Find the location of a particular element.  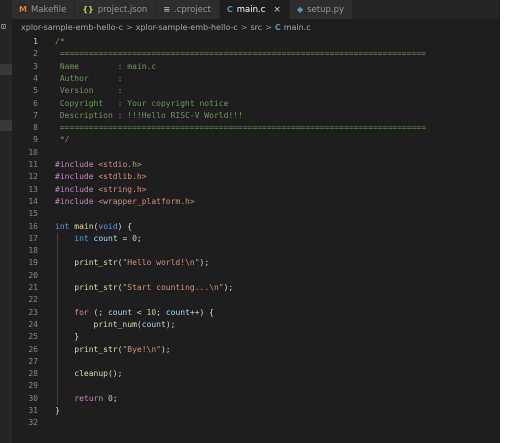

code-line: */ is located at coordinates (62, 140).